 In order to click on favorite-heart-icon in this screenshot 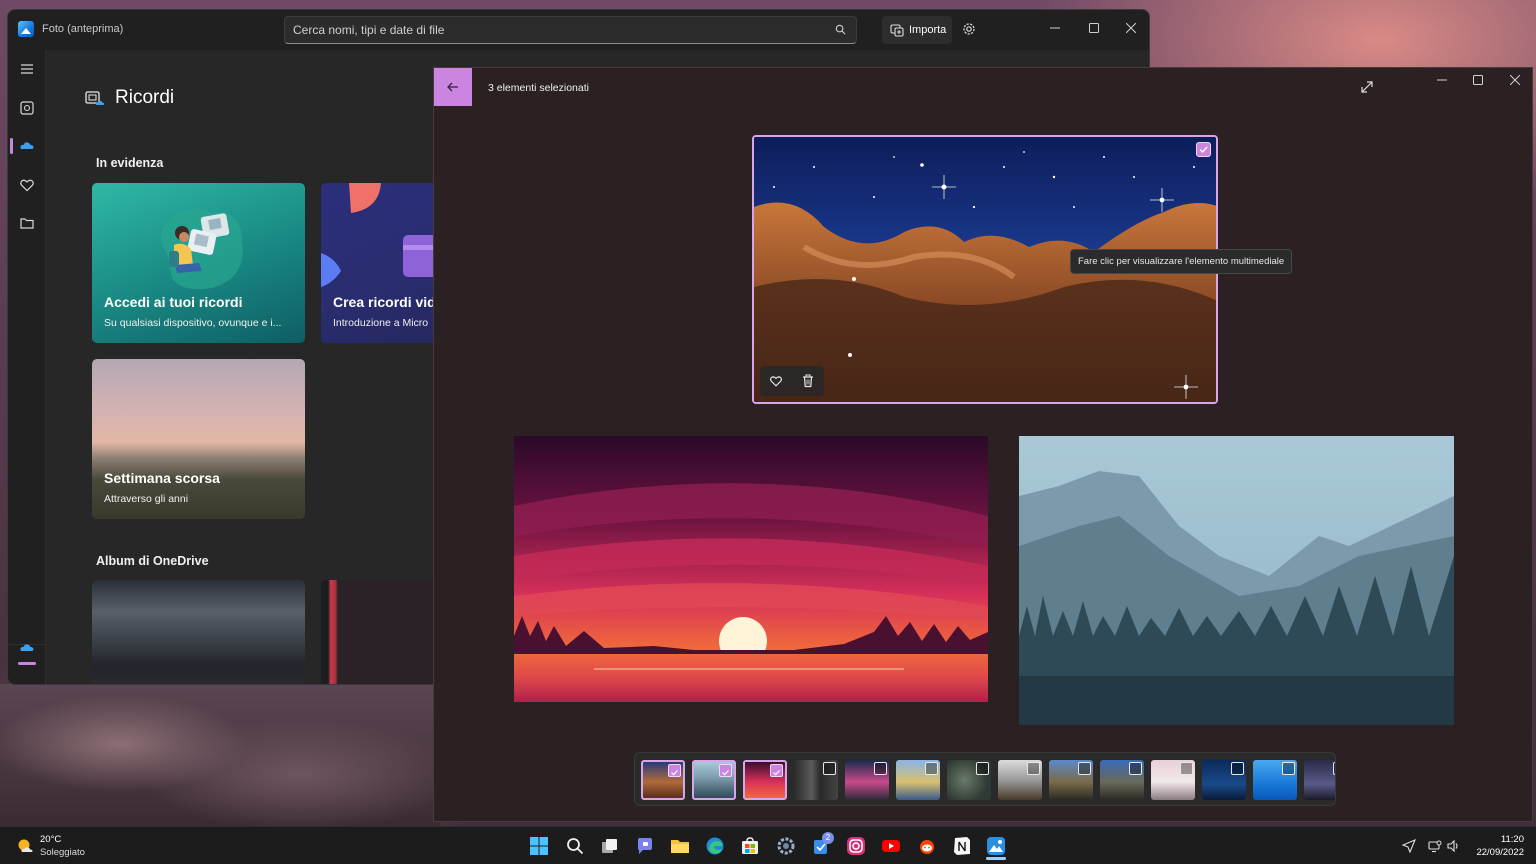, I will do `click(776, 381)`.